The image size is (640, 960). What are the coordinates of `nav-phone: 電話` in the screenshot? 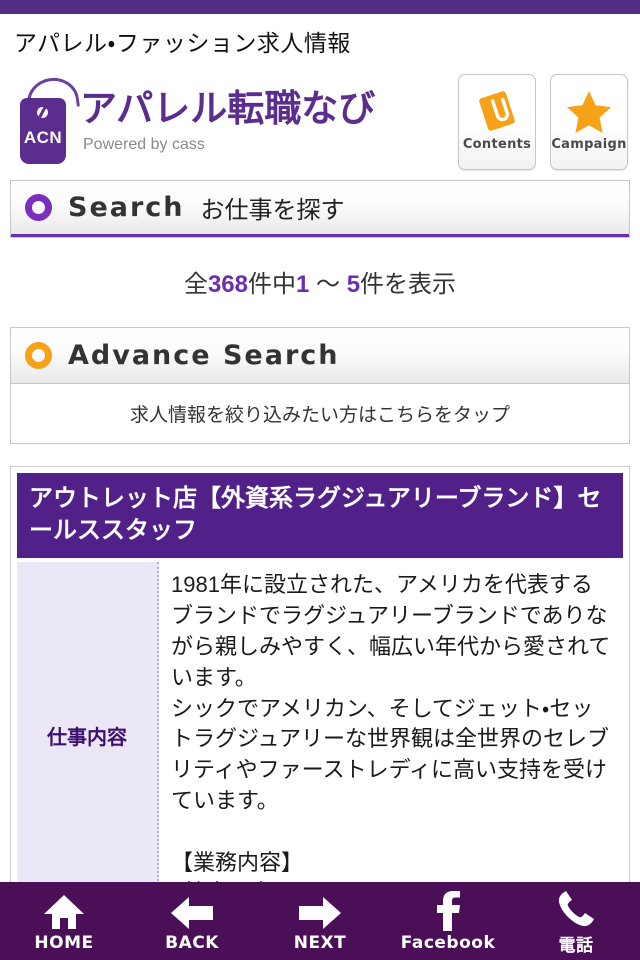 It's located at (576, 921).